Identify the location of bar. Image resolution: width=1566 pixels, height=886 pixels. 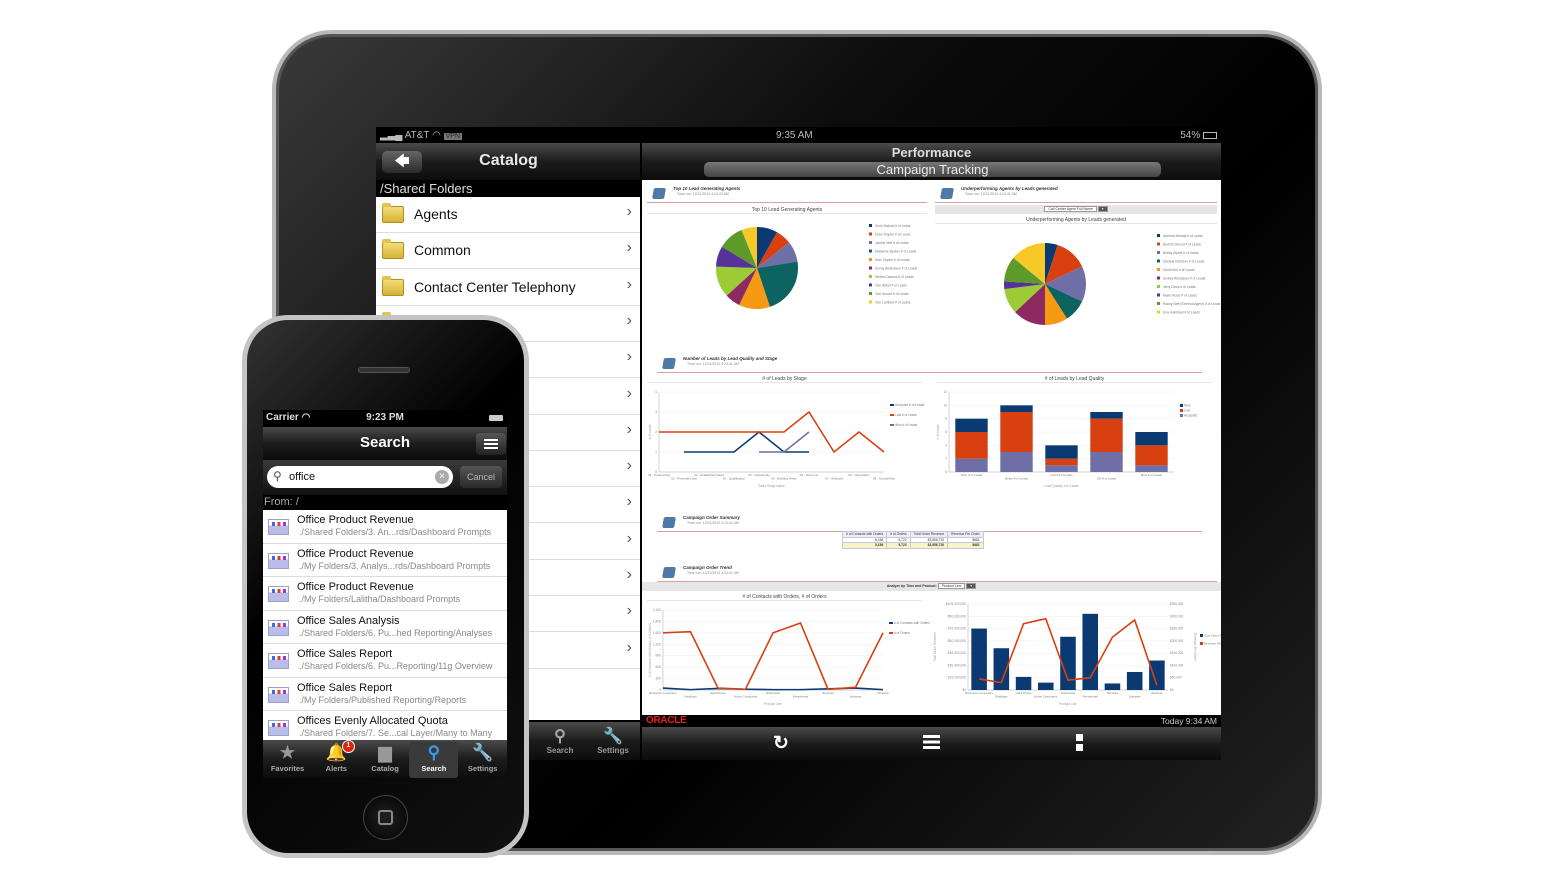
(1112, 686).